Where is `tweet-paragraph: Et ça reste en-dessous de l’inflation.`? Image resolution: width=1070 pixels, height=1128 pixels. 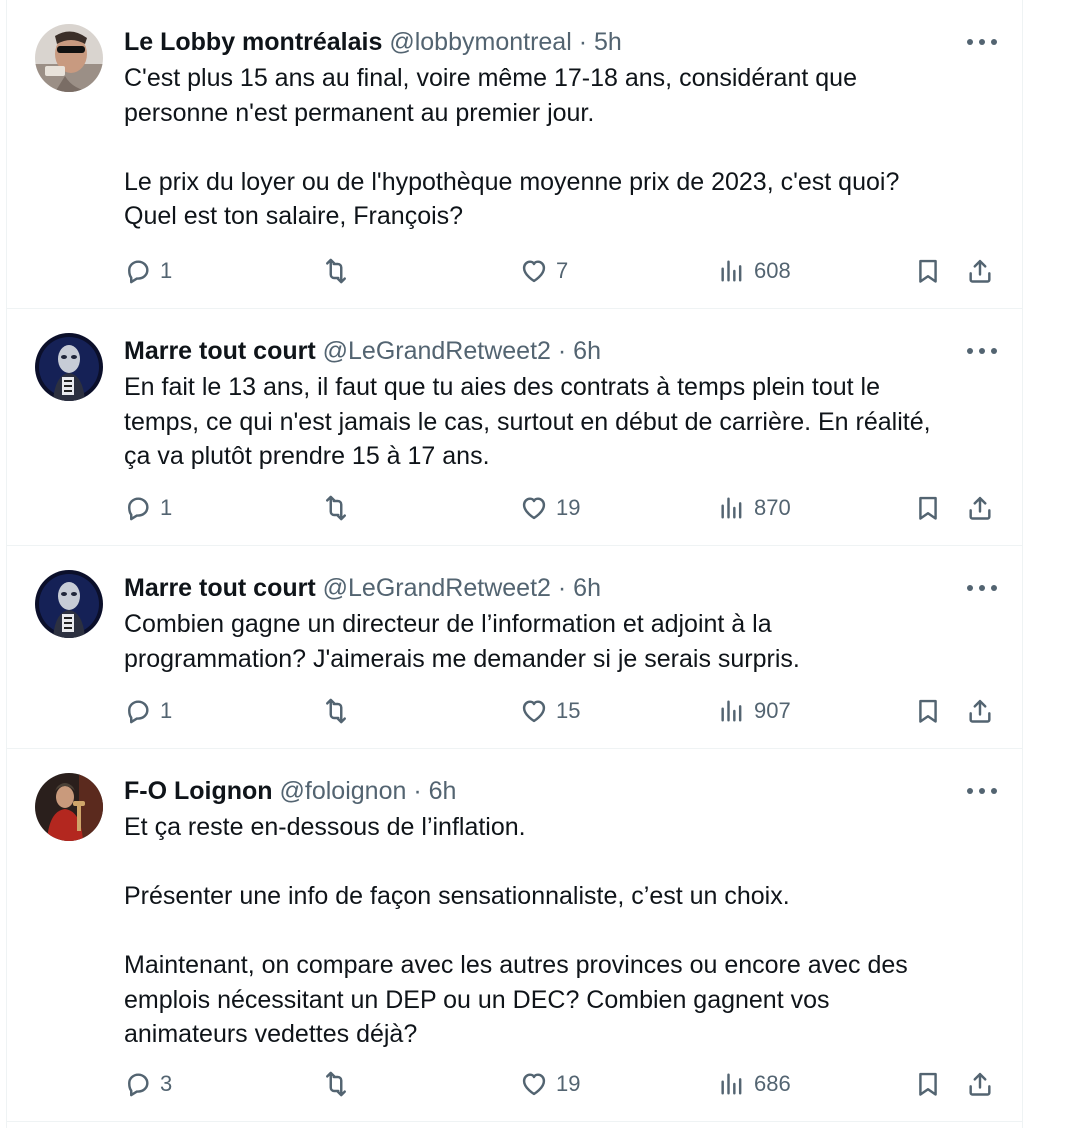
tweet-paragraph: Et ça reste en-dessous de l’inflation. is located at coordinates (325, 827).